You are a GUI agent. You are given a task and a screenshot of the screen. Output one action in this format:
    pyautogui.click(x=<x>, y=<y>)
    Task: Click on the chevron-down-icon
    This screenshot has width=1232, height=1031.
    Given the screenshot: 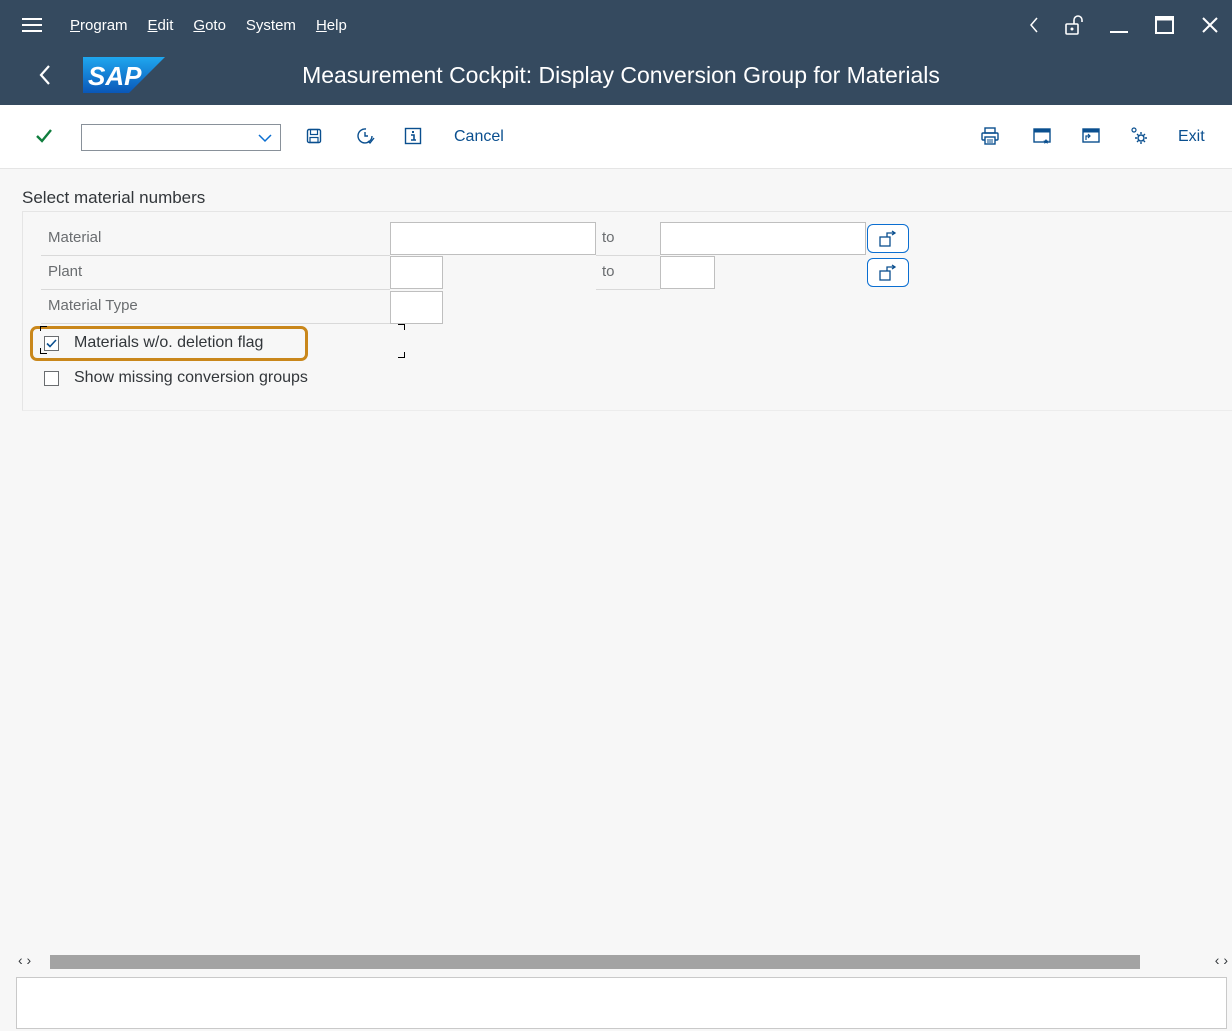 What is the action you would take?
    pyautogui.click(x=265, y=138)
    